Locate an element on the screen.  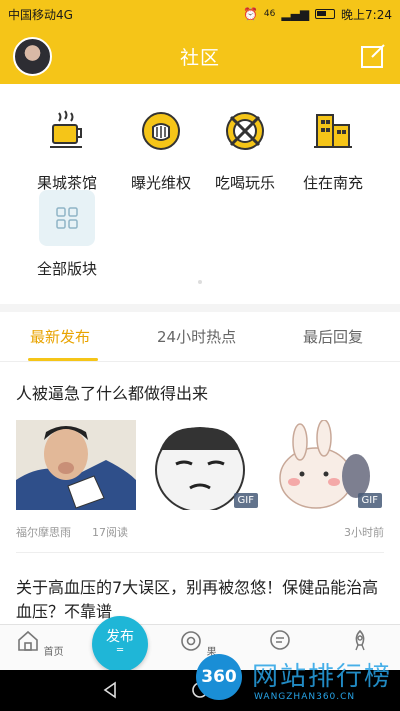
app-header: 社区 is located at coordinates (200, 56).